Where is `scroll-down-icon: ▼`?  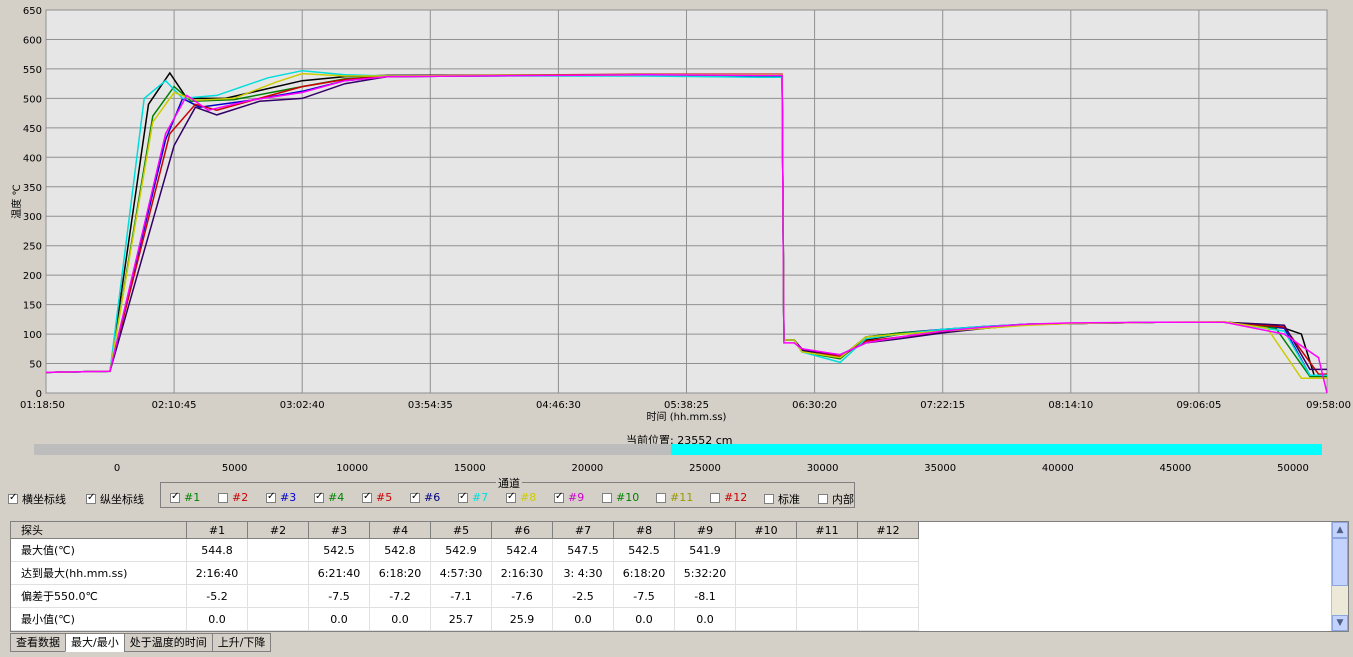
scroll-down-icon: ▼ is located at coordinates (1340, 623).